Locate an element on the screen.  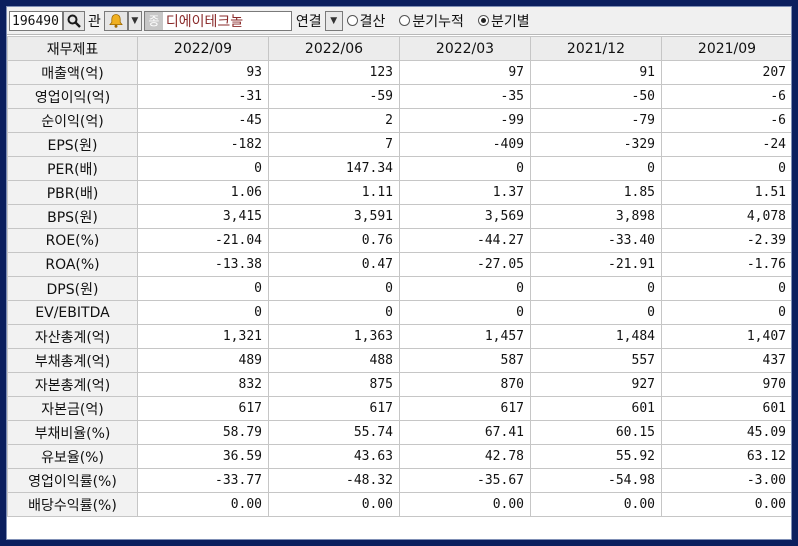
value-cell: 1.06 is located at coordinates (203, 192).